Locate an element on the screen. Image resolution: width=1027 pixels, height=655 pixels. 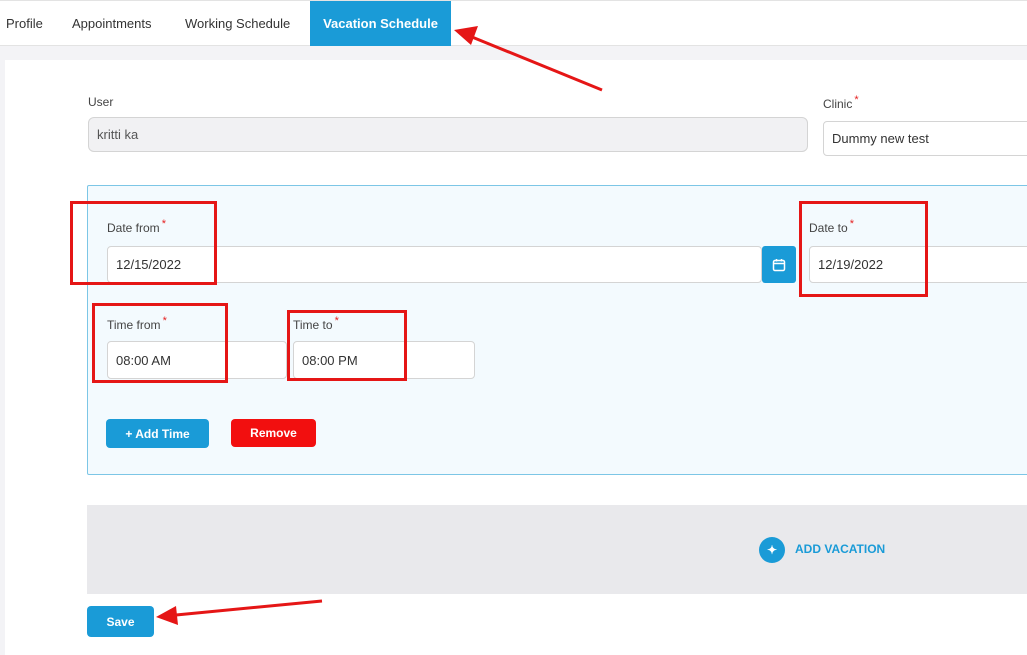
date-from-input: 12/15/2022 is located at coordinates (434, 264).